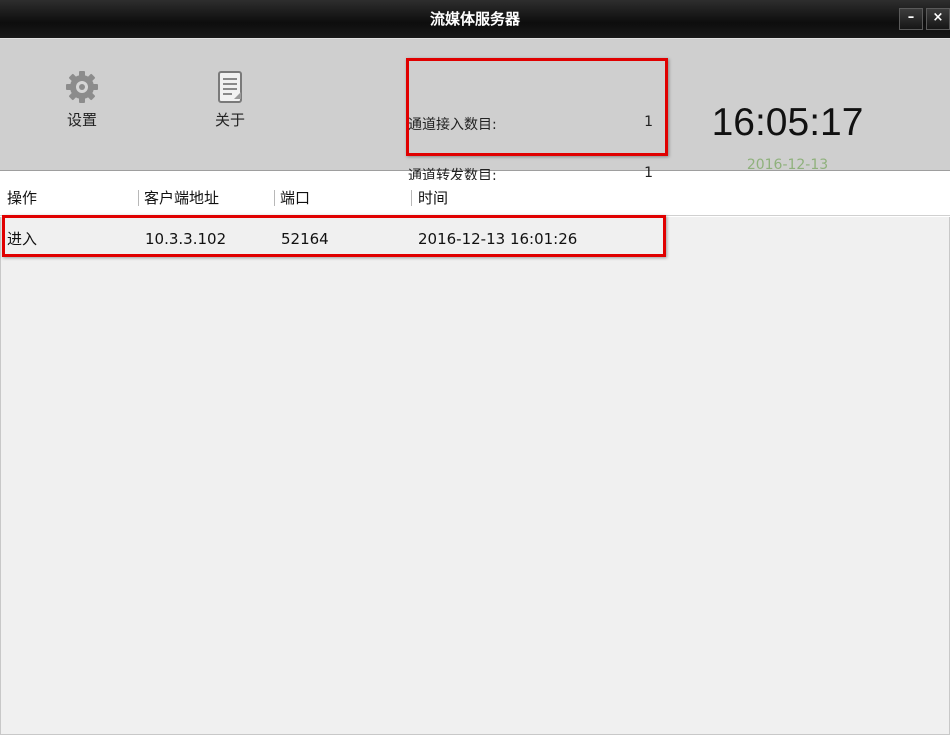 This screenshot has height=735, width=950. Describe the element at coordinates (82, 87) in the screenshot. I see `gear-icon` at that location.